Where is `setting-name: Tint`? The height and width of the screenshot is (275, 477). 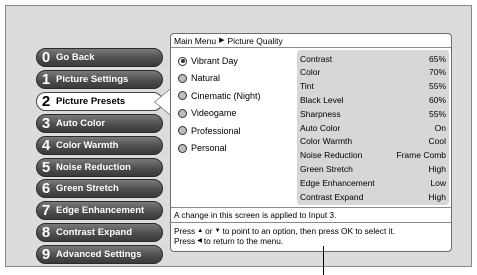 setting-name: Tint is located at coordinates (307, 86).